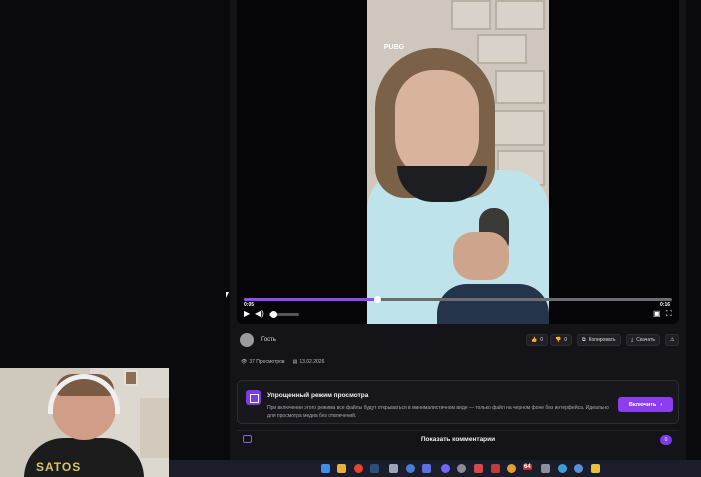 The width and height of the screenshot is (701, 477). Describe the element at coordinates (542, 340) in the screenshot. I see `like-count: 0` at that location.